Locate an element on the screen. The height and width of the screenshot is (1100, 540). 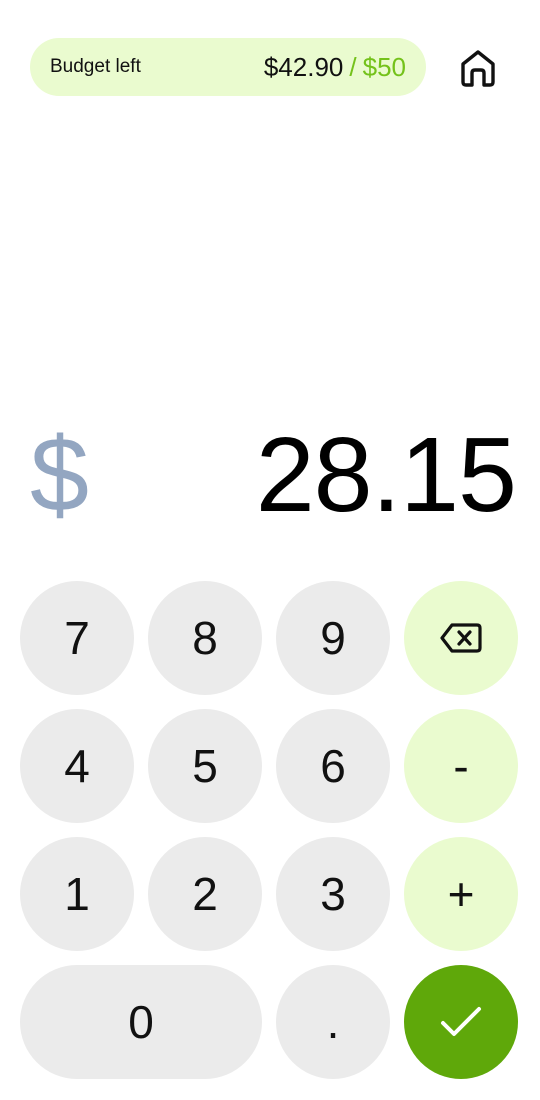
key-8: 8 is located at coordinates (205, 638).